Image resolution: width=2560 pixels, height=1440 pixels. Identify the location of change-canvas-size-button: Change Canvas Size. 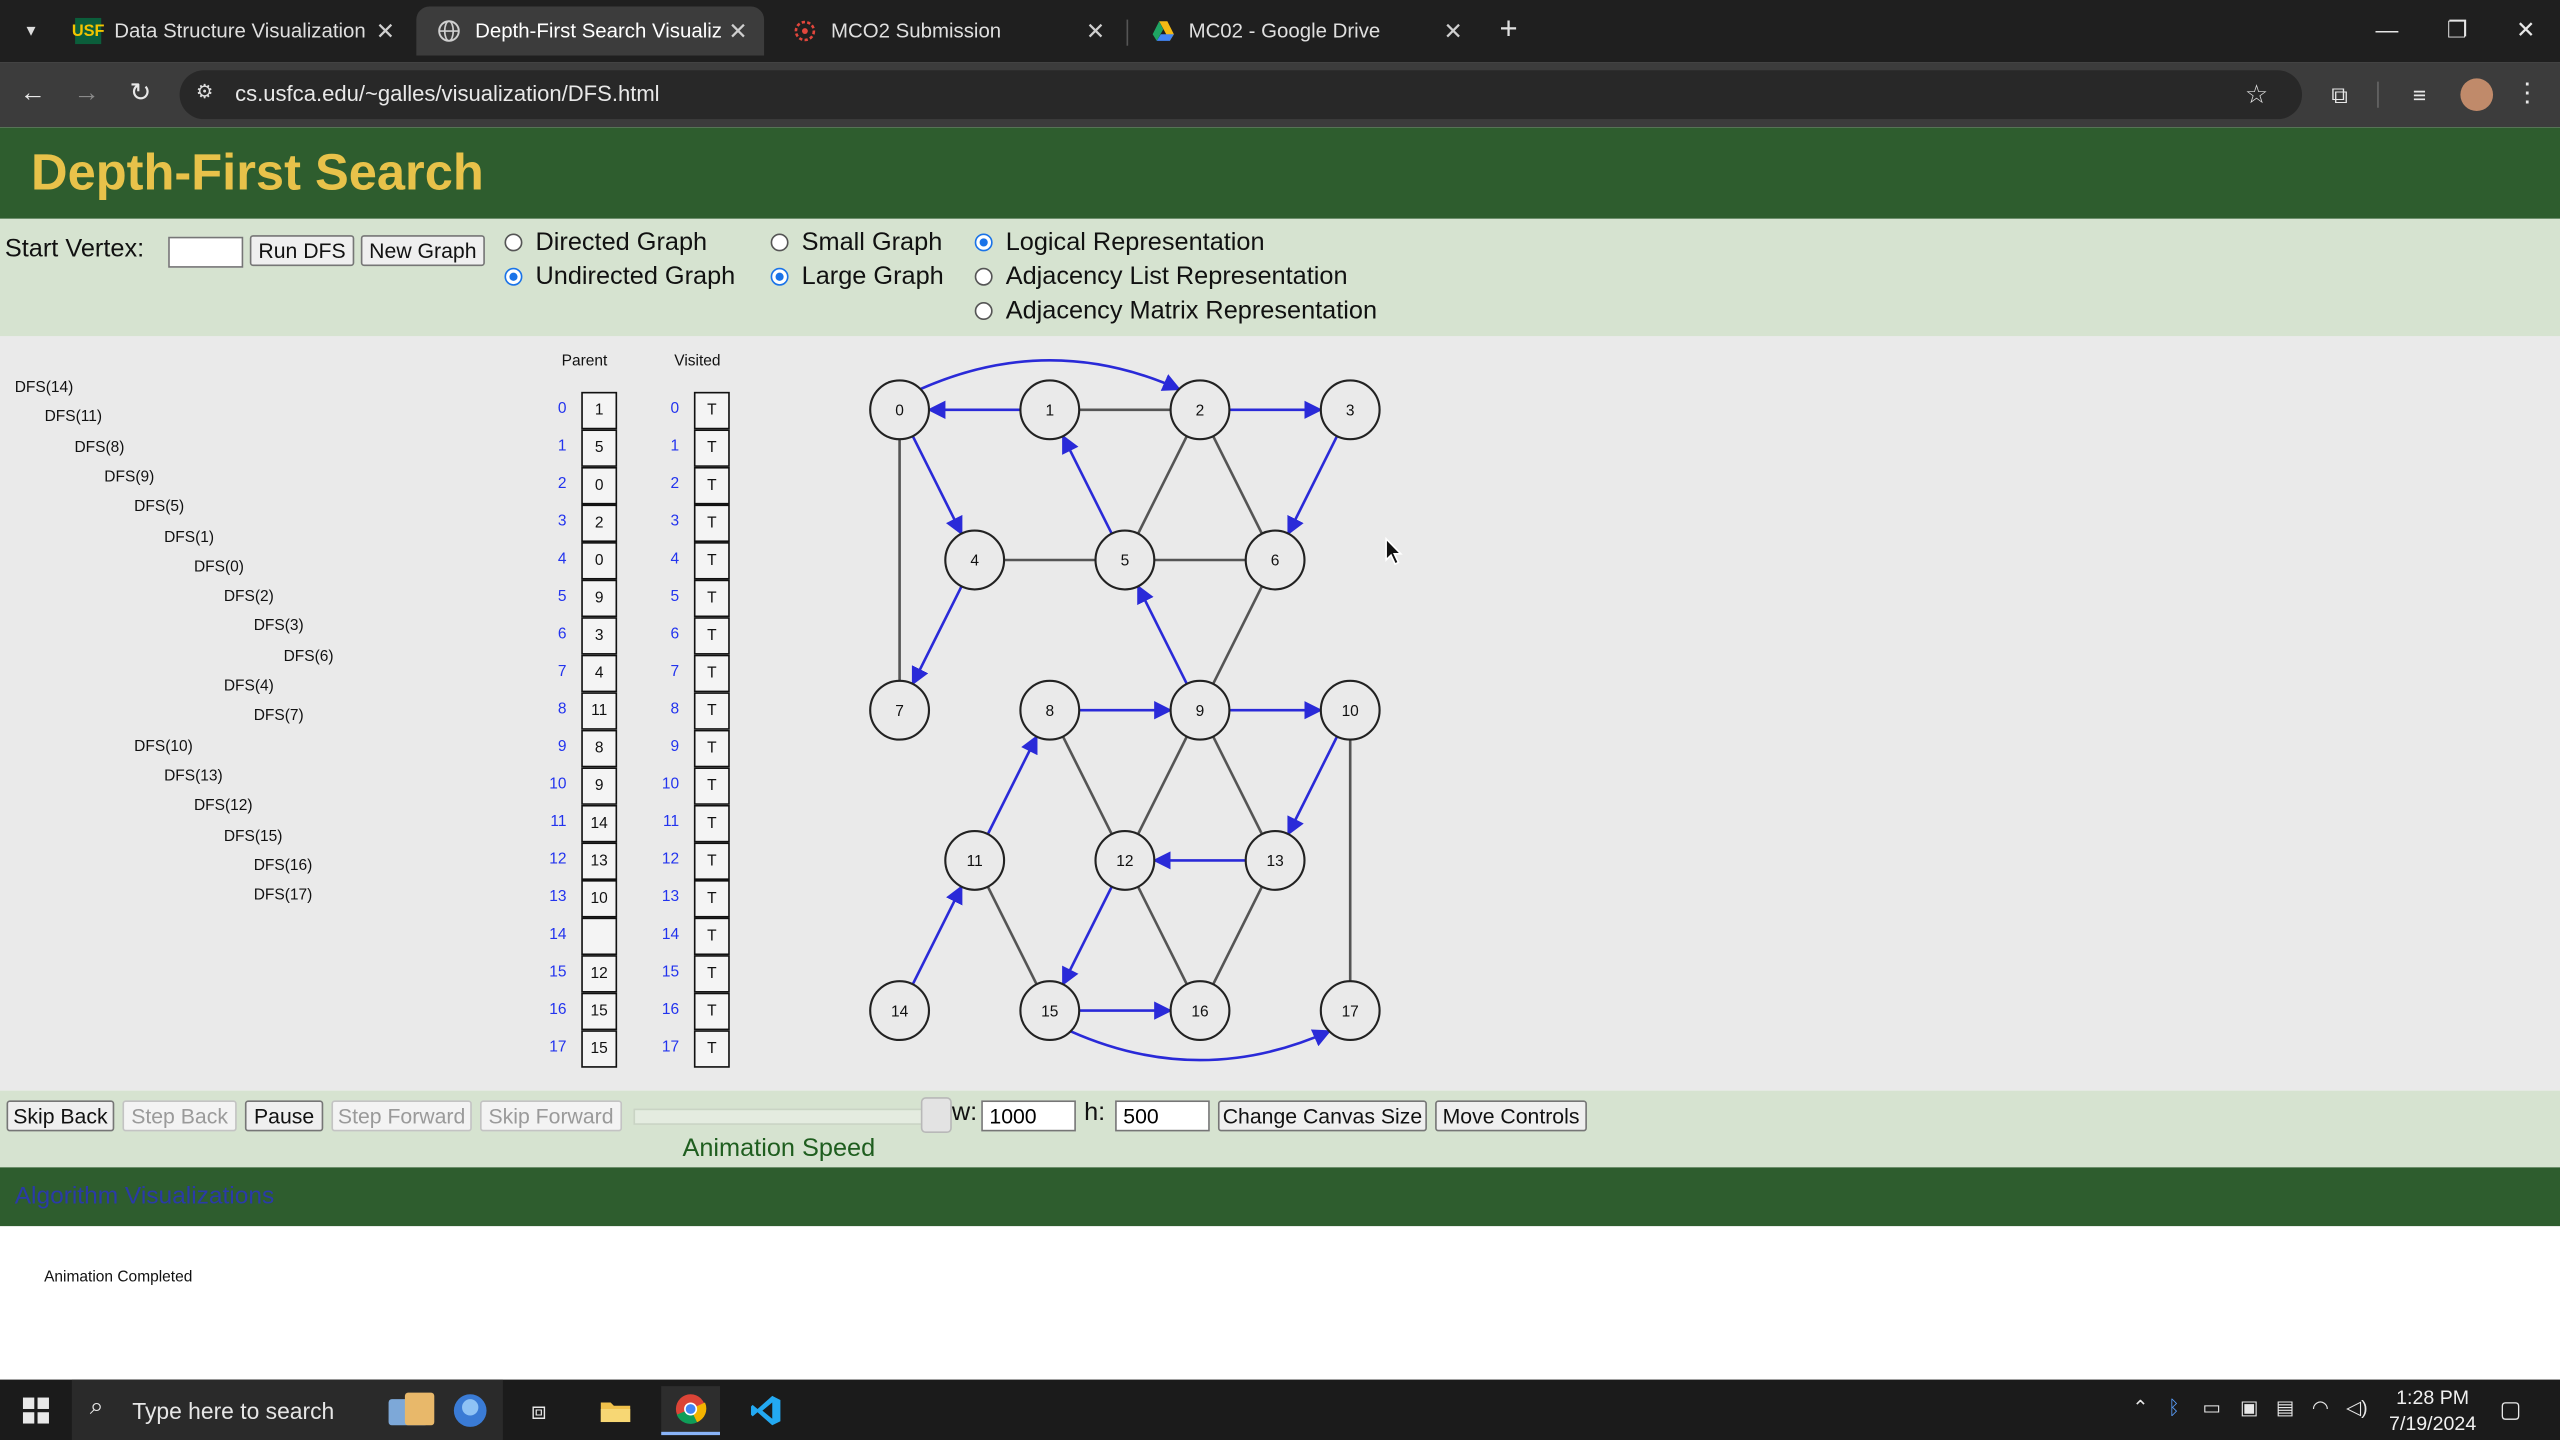
(1322, 1116).